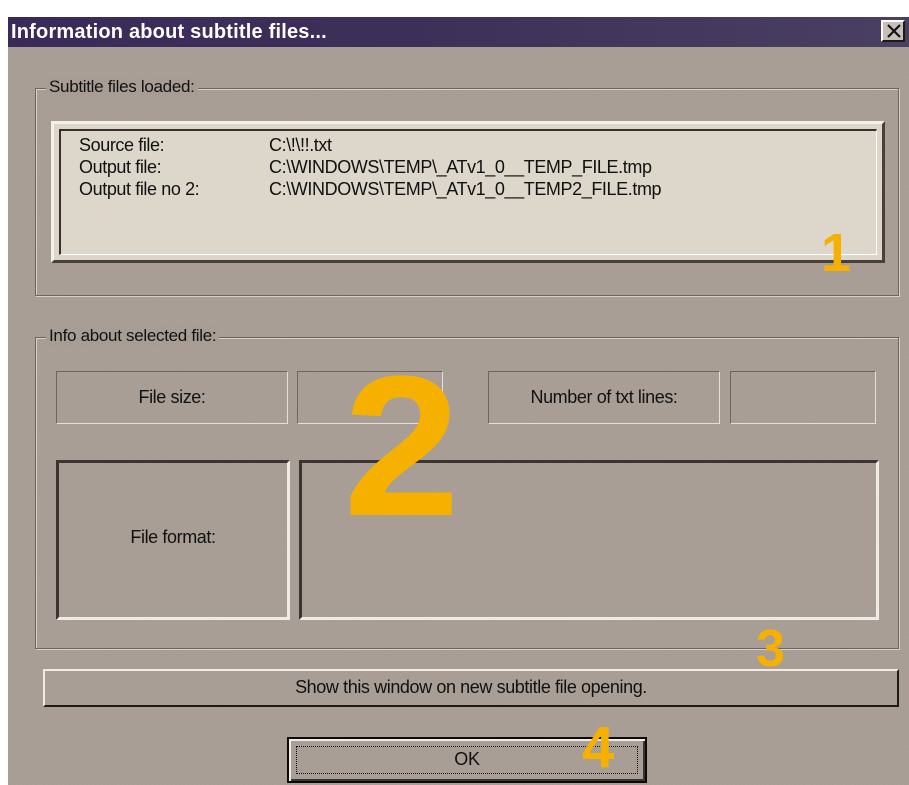  What do you see at coordinates (460, 167) in the screenshot?
I see `list-item-value: C:\WINDOWS\TEMP\_ATv1_0__TEMP_FILE.tmp` at bounding box center [460, 167].